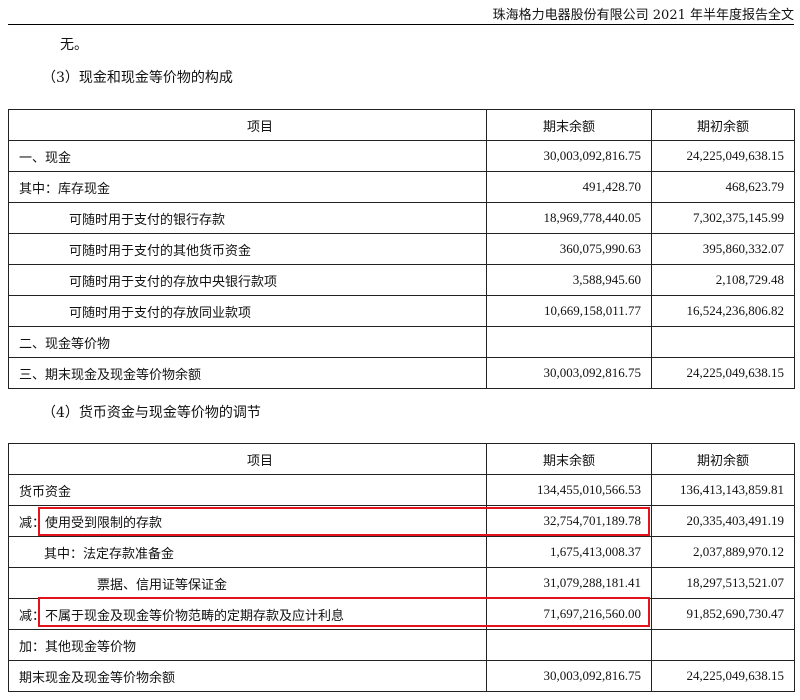 Image resolution: width=800 pixels, height=700 pixels. Describe the element at coordinates (74, 45) in the screenshot. I see `intro-text: 无。` at that location.